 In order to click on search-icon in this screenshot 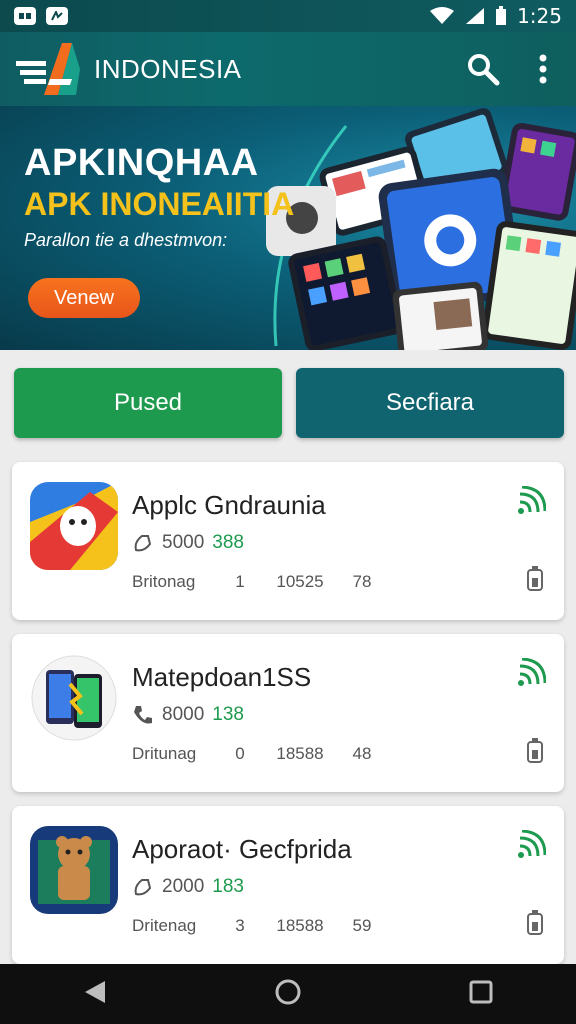, I will do `click(484, 70)`.